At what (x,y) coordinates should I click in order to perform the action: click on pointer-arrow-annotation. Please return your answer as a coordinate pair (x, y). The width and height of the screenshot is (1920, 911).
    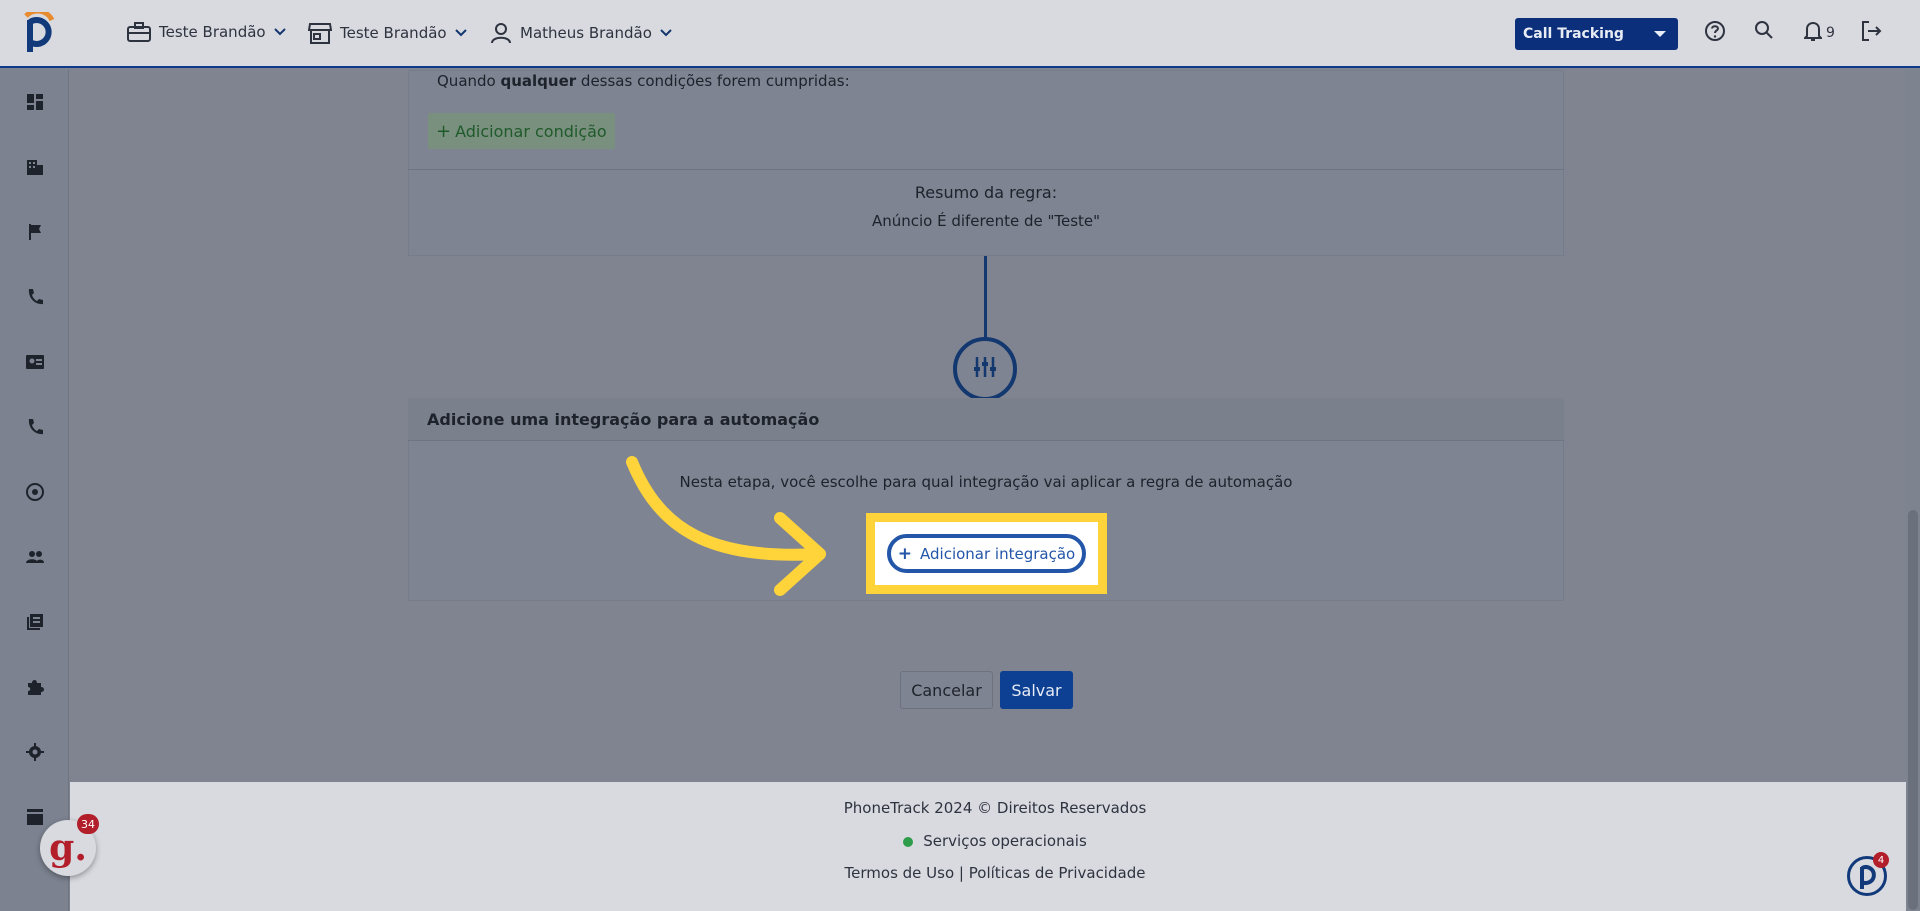
    Looking at the image, I should click on (725, 527).